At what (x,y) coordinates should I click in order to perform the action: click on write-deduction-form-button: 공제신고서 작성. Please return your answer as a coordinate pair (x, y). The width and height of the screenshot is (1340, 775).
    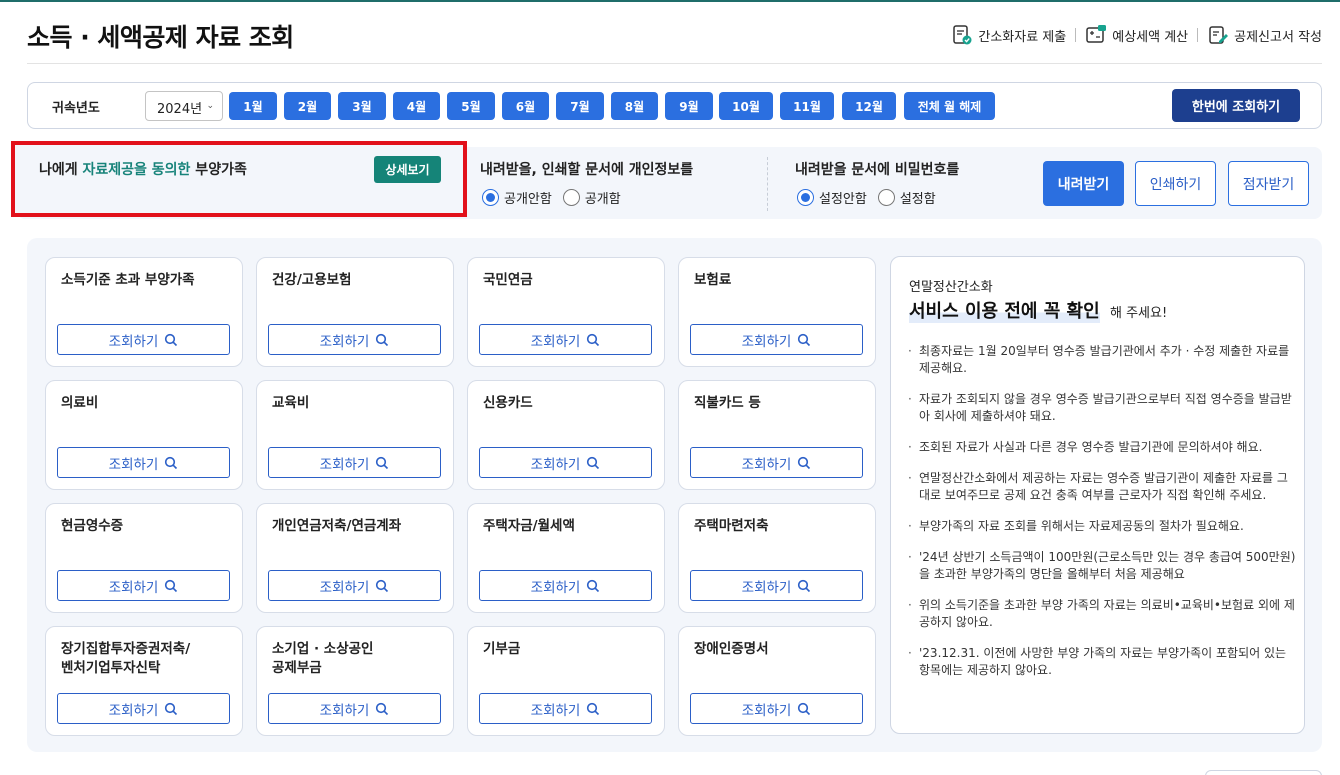
    Looking at the image, I should click on (1264, 35).